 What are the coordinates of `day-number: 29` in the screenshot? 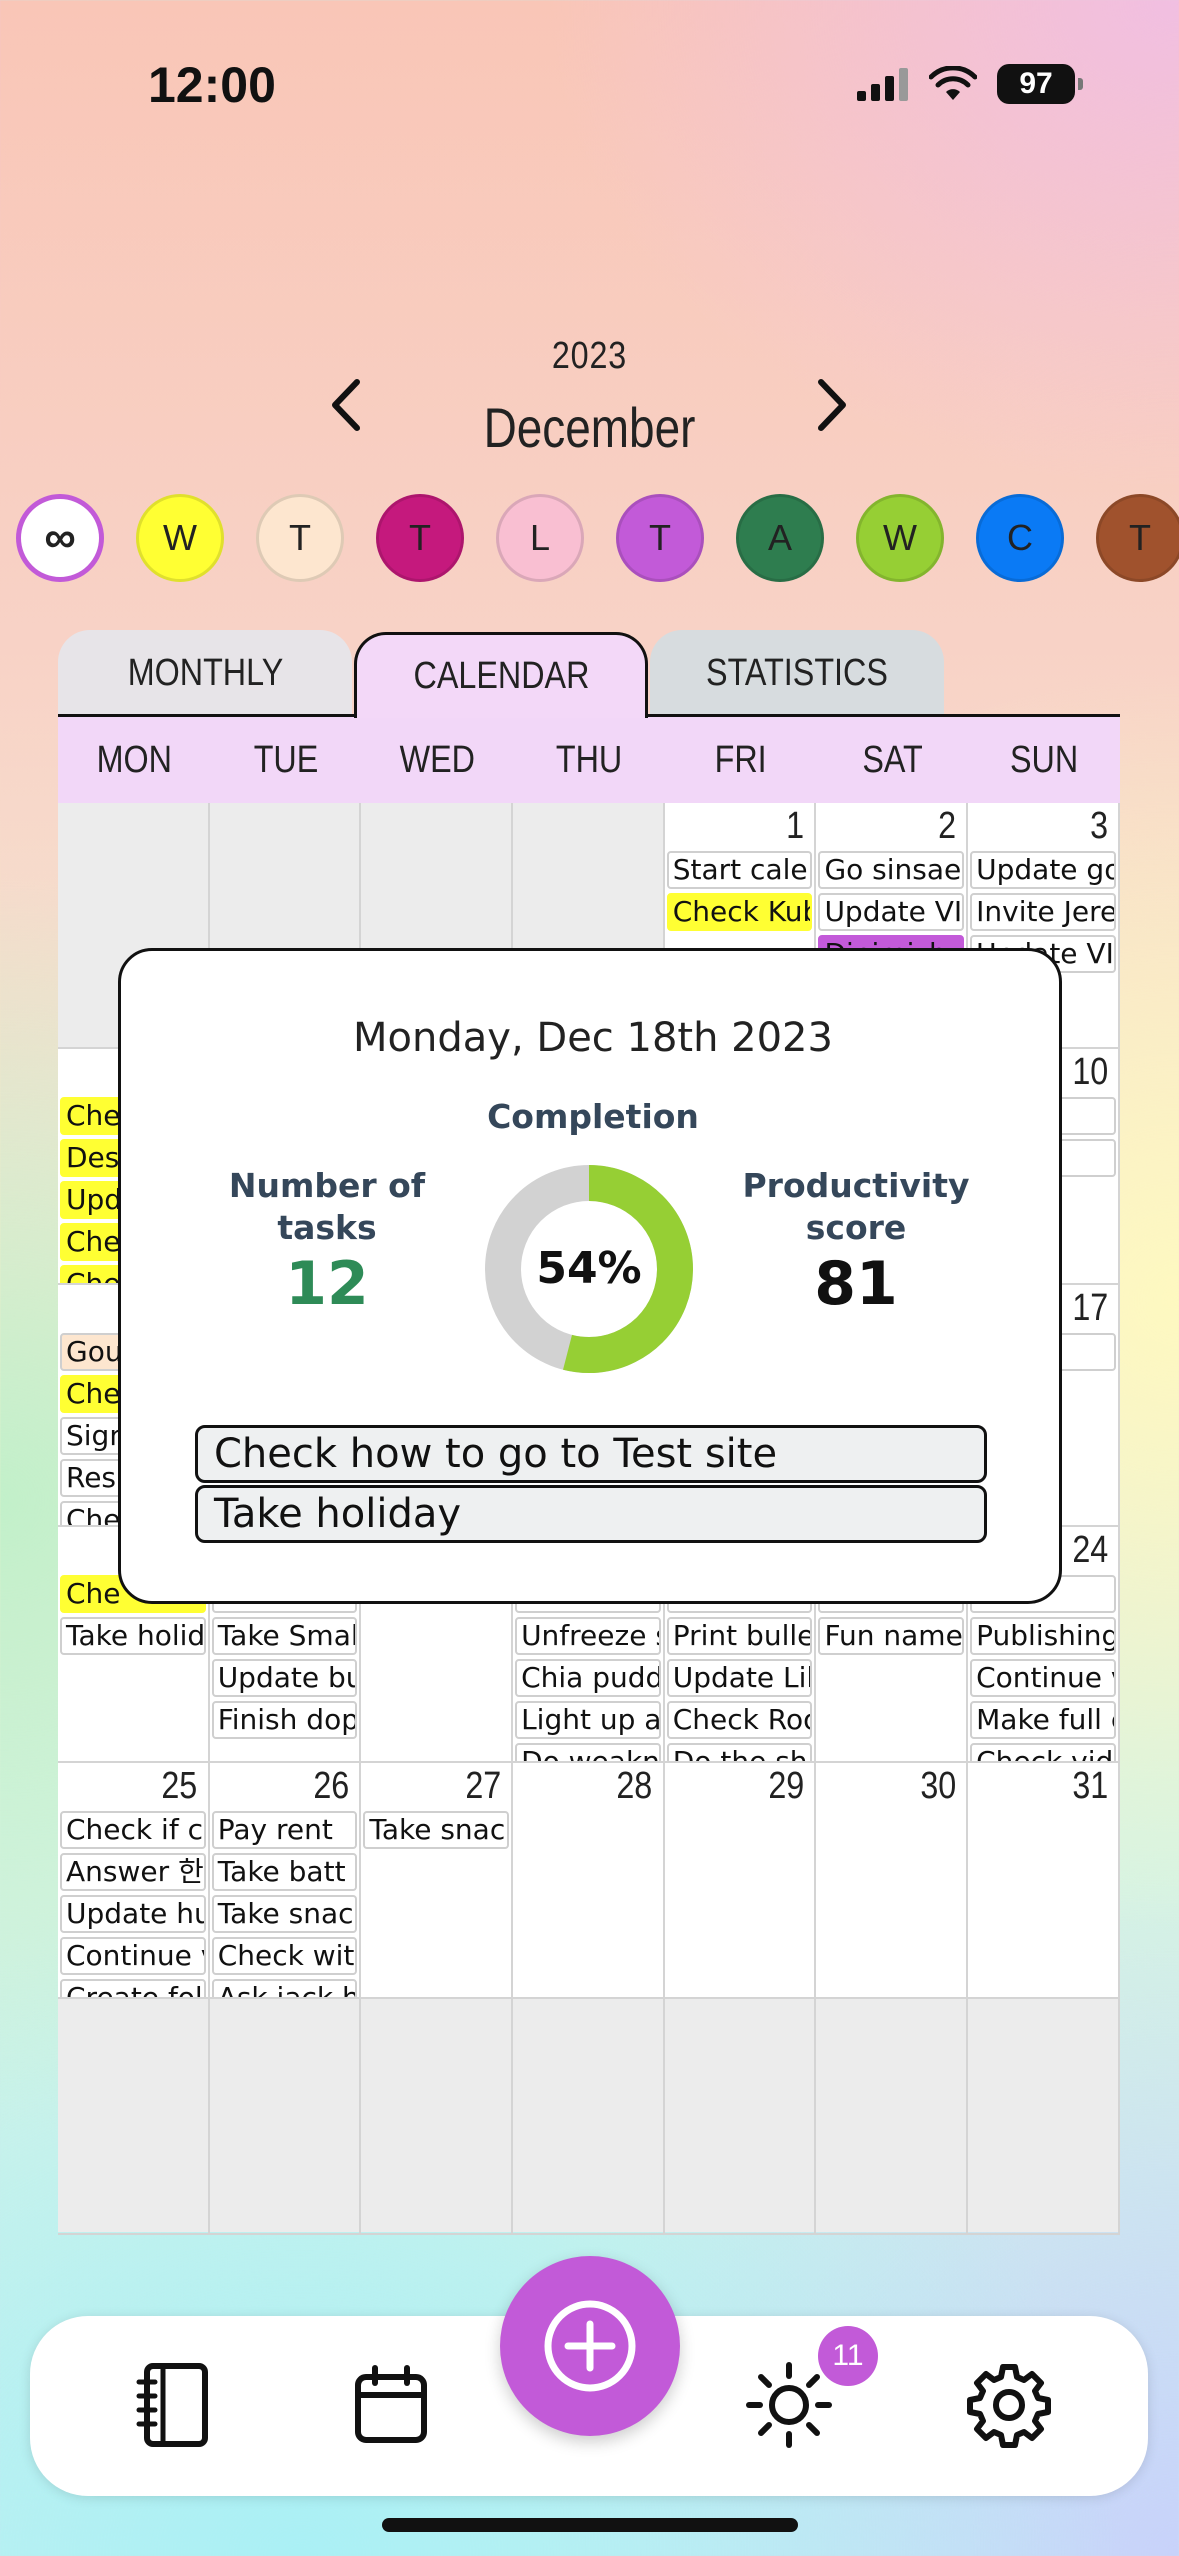 It's located at (786, 1786).